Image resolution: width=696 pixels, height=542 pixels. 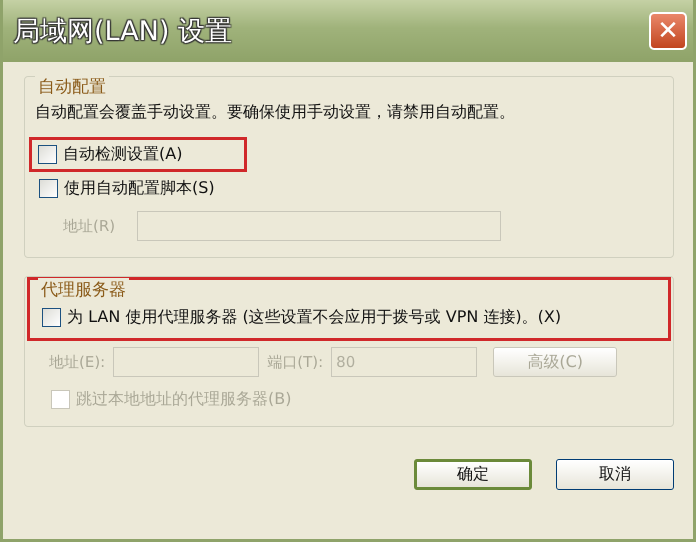 I want to click on field-label: 地址(E):, so click(x=77, y=362).